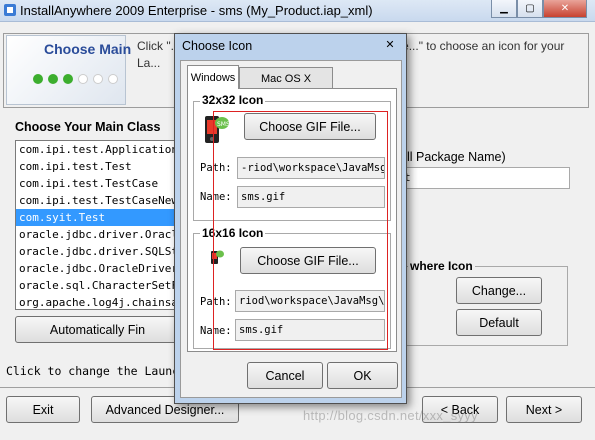 This screenshot has width=595, height=440. Describe the element at coordinates (485, 178) in the screenshot. I see `full-package-input: t` at that location.